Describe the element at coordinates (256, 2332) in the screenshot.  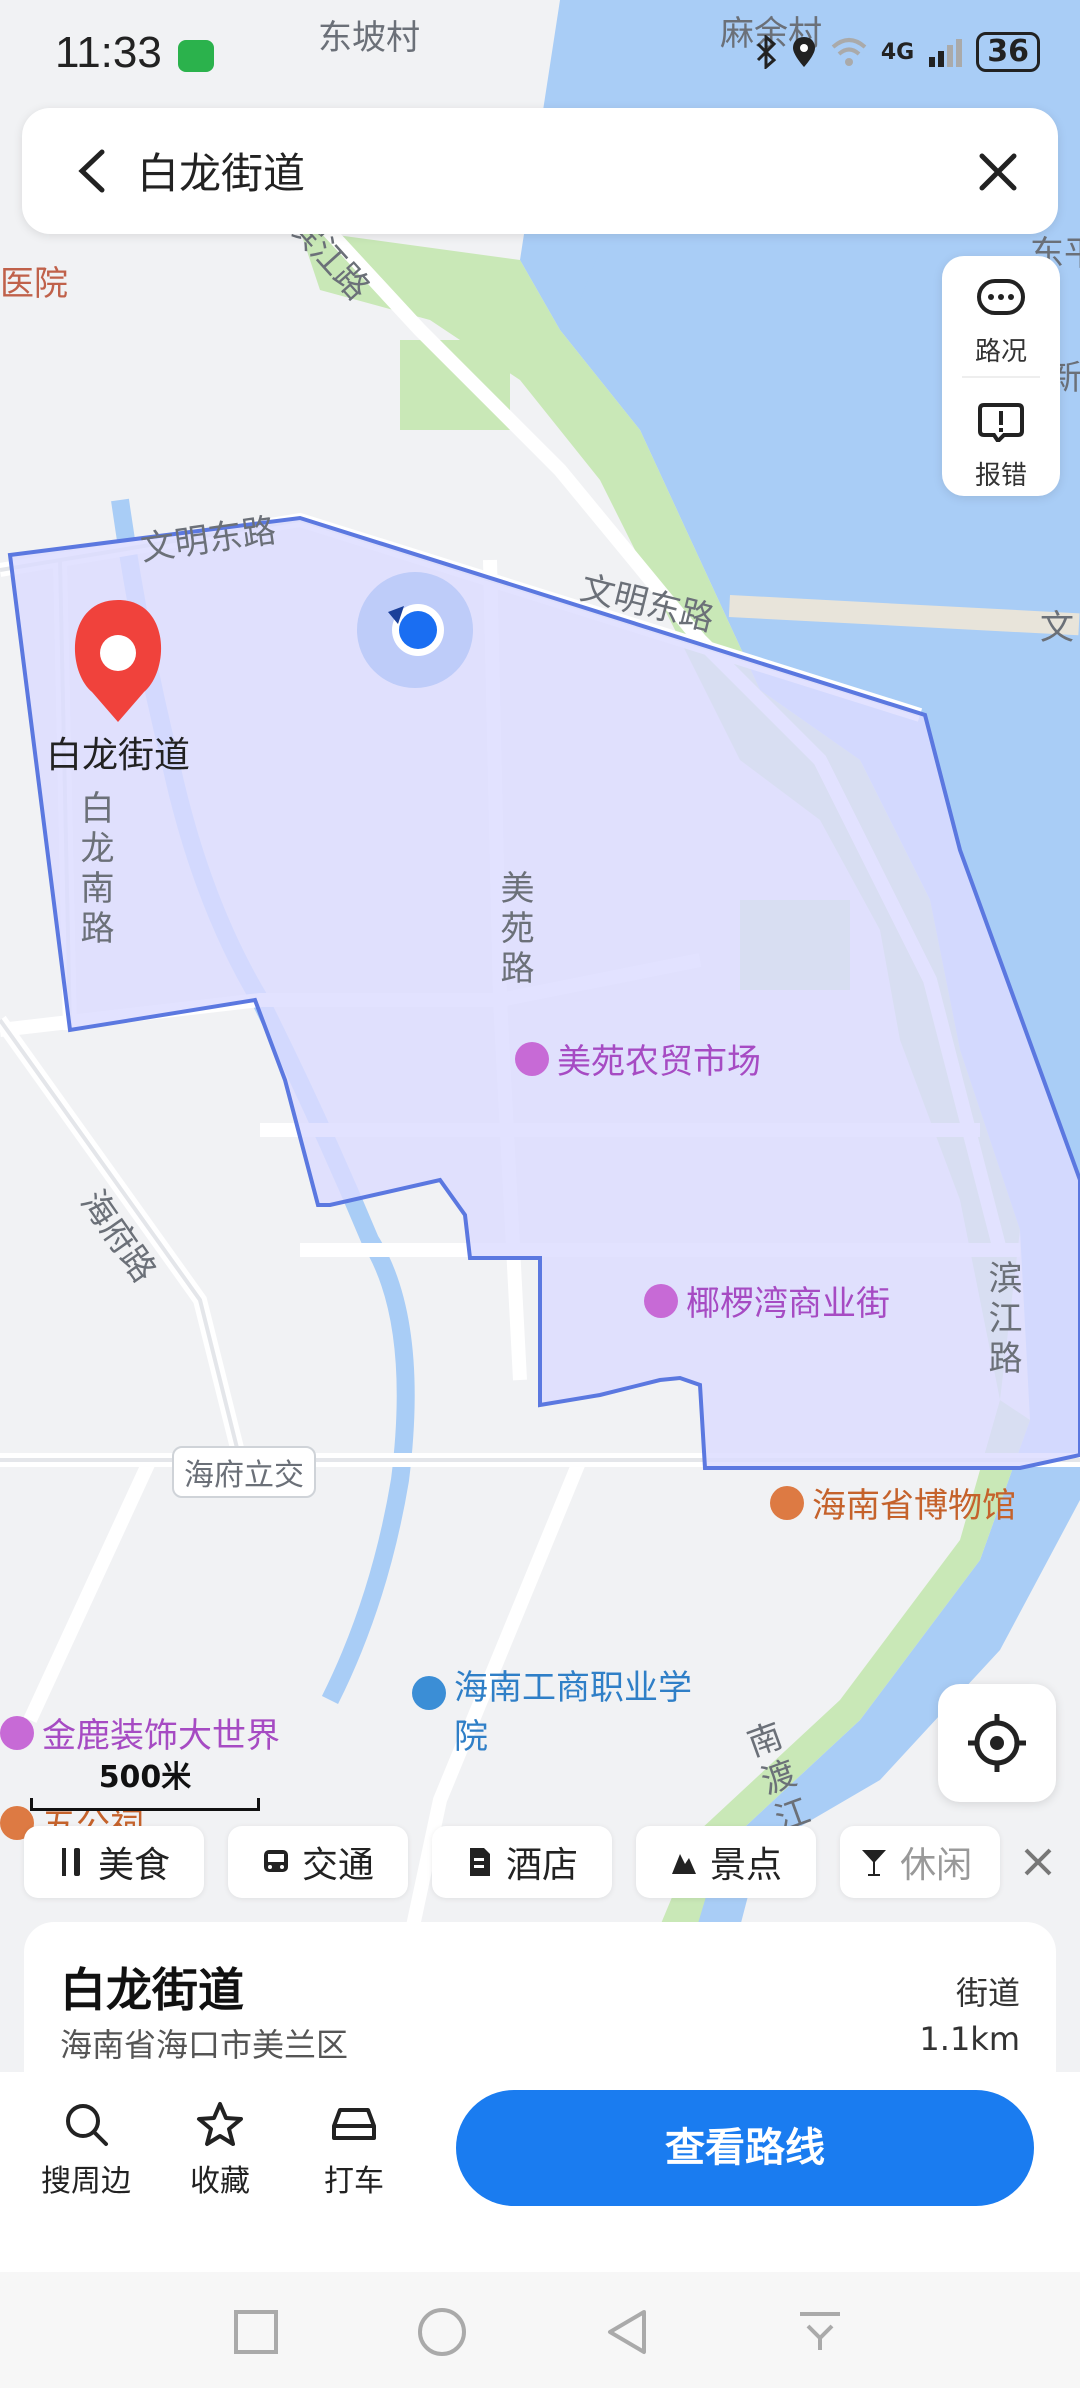
I see `recent-apps-icon` at that location.